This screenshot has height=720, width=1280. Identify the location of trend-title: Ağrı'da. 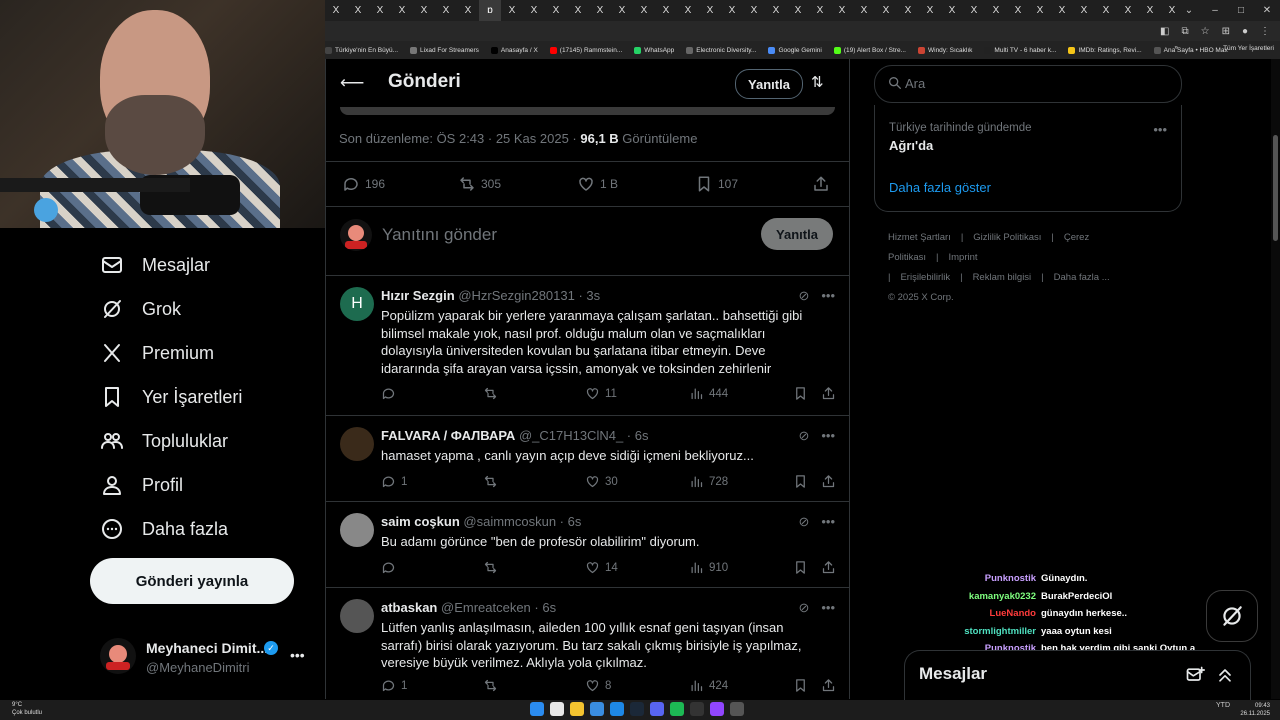
(911, 145).